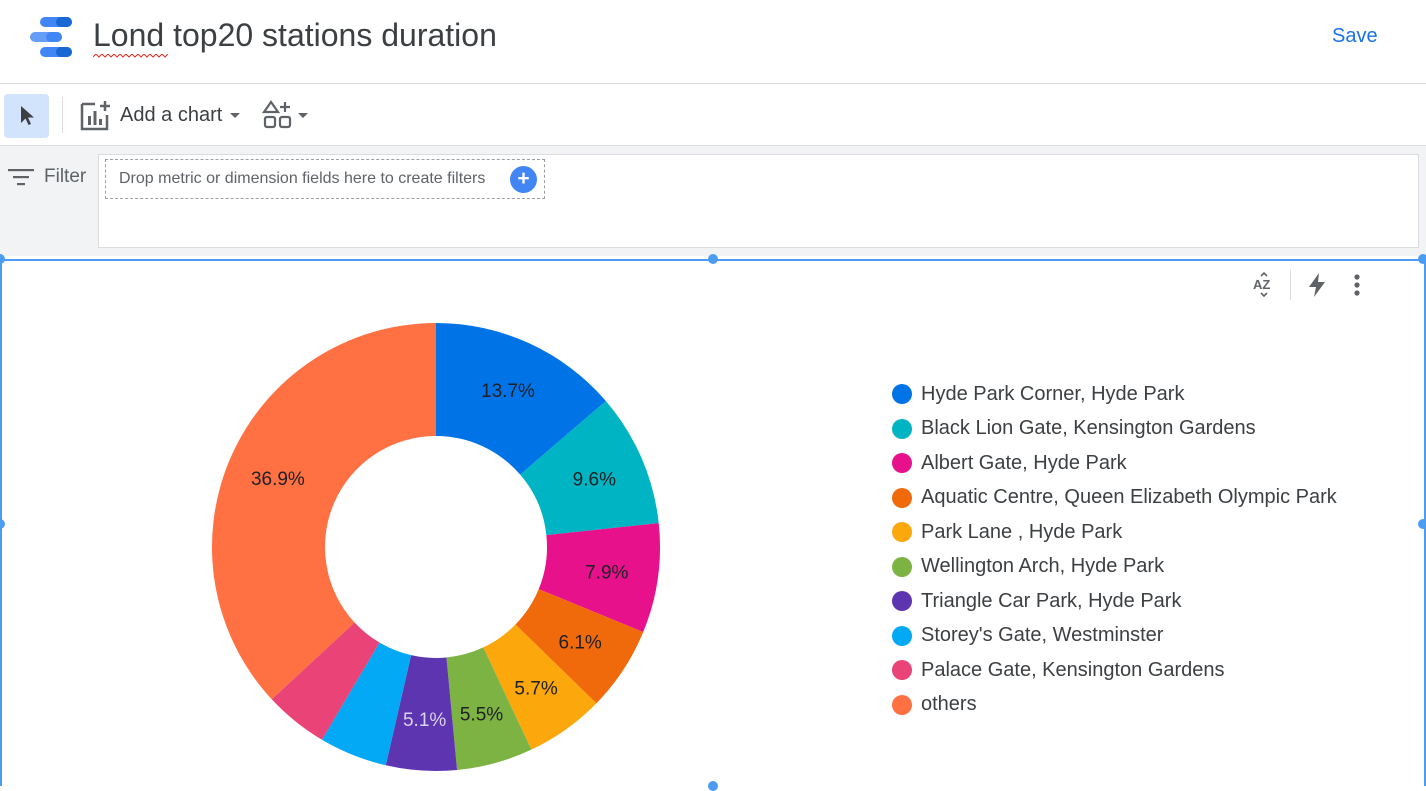 The width and height of the screenshot is (1426, 791). I want to click on slice-percent-label: 5.1%, so click(424, 720).